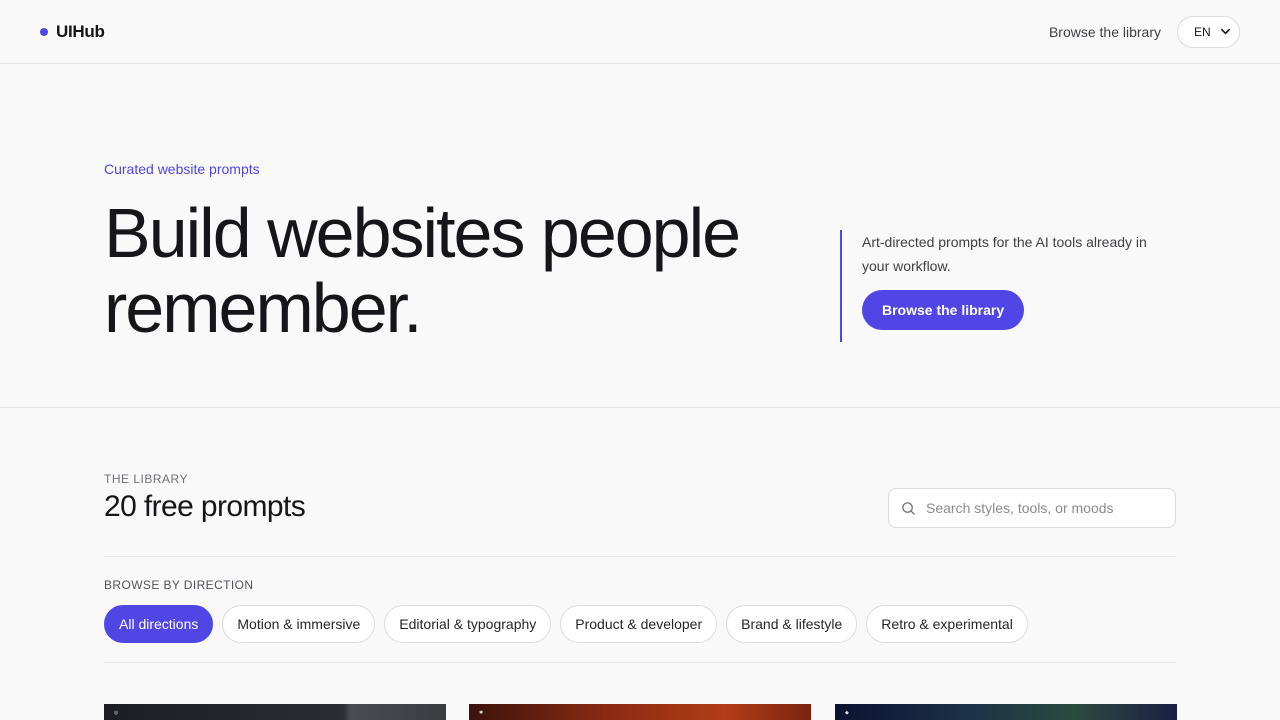 Image resolution: width=1280 pixels, height=720 pixels. I want to click on preview-nav-bar: ✱, so click(640, 712).